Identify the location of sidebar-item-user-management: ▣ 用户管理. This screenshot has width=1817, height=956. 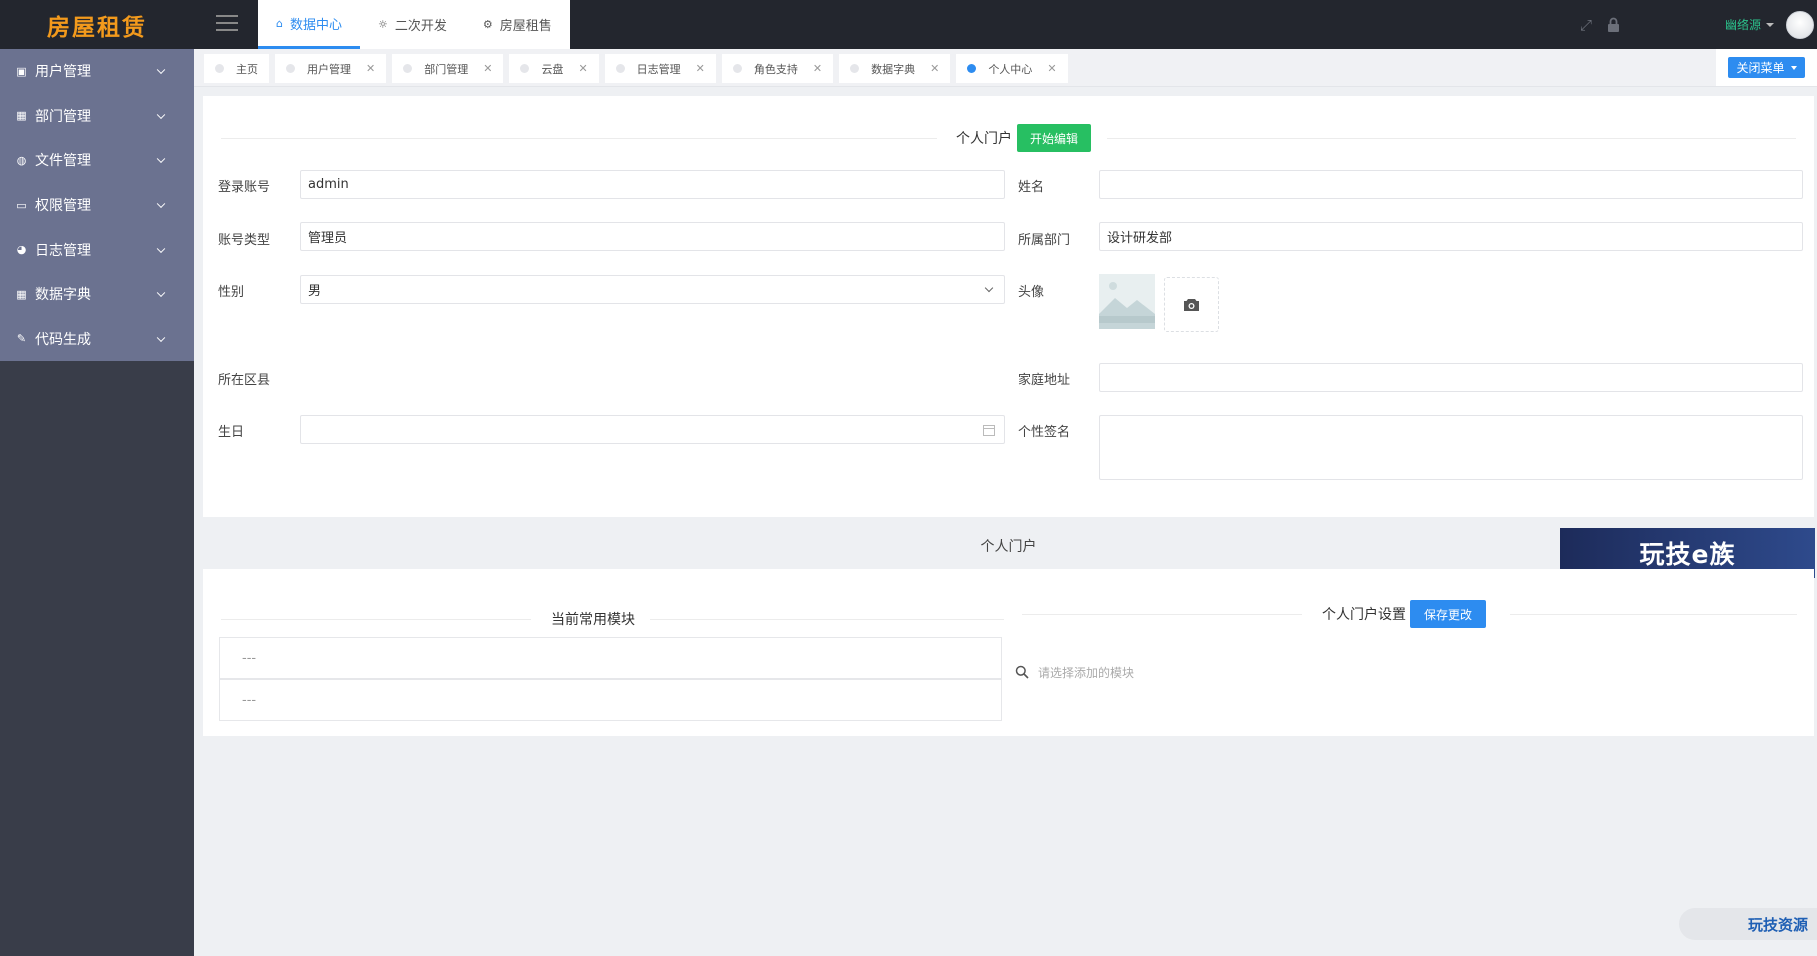
(97, 71).